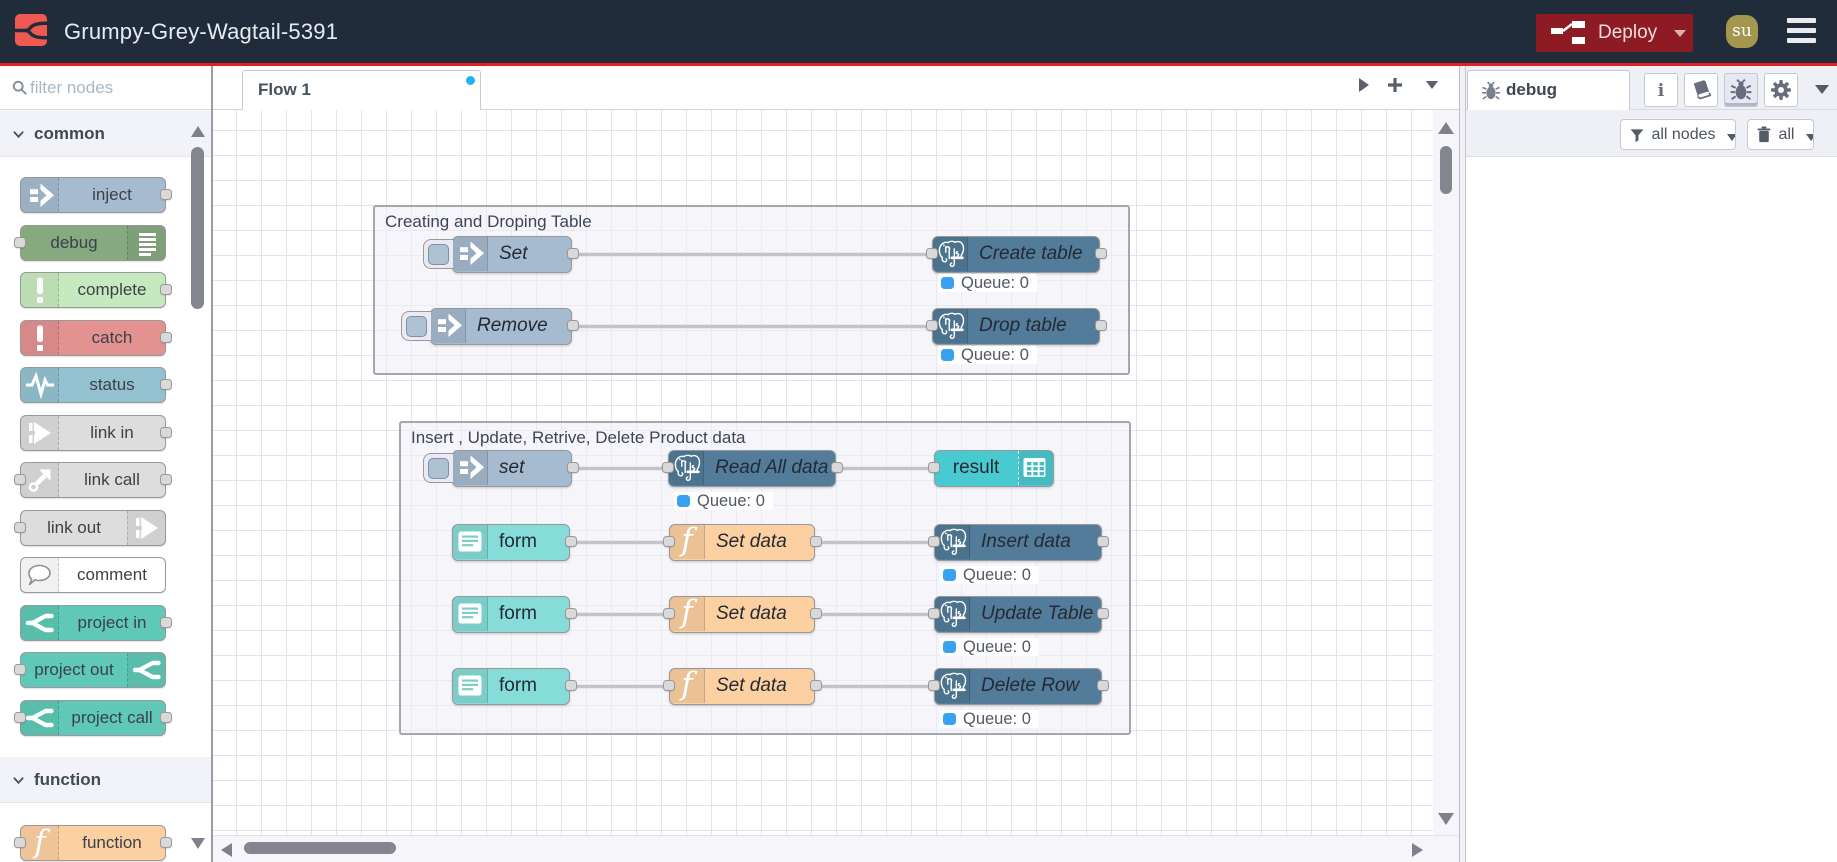 This screenshot has height=862, width=1837. Describe the element at coordinates (226, 850) in the screenshot. I see `scroll-left-icon` at that location.